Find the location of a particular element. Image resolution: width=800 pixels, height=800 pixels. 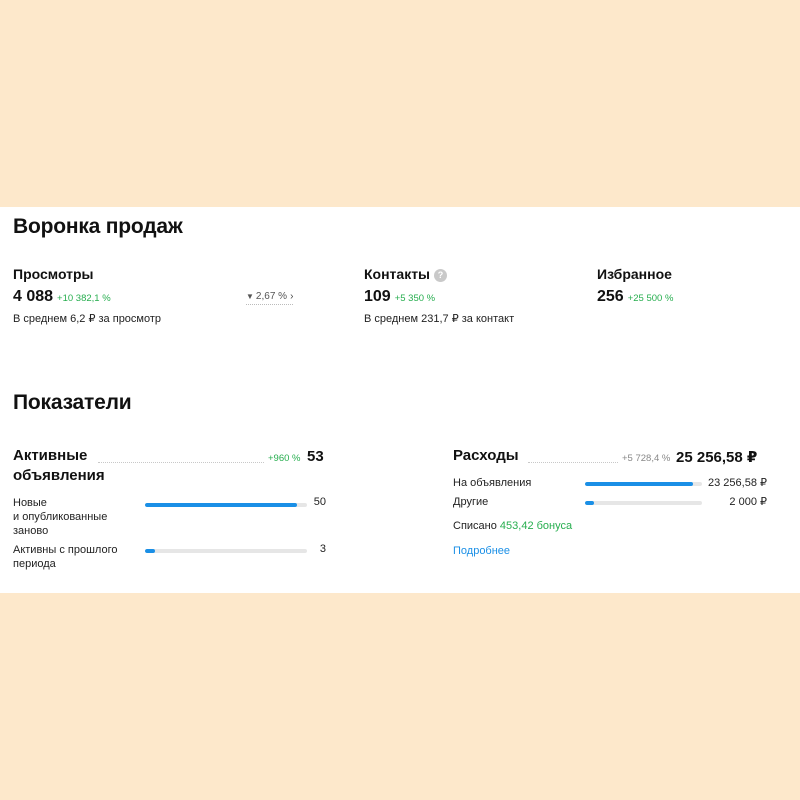

active-listings-title-line2: объявления is located at coordinates (59, 475).